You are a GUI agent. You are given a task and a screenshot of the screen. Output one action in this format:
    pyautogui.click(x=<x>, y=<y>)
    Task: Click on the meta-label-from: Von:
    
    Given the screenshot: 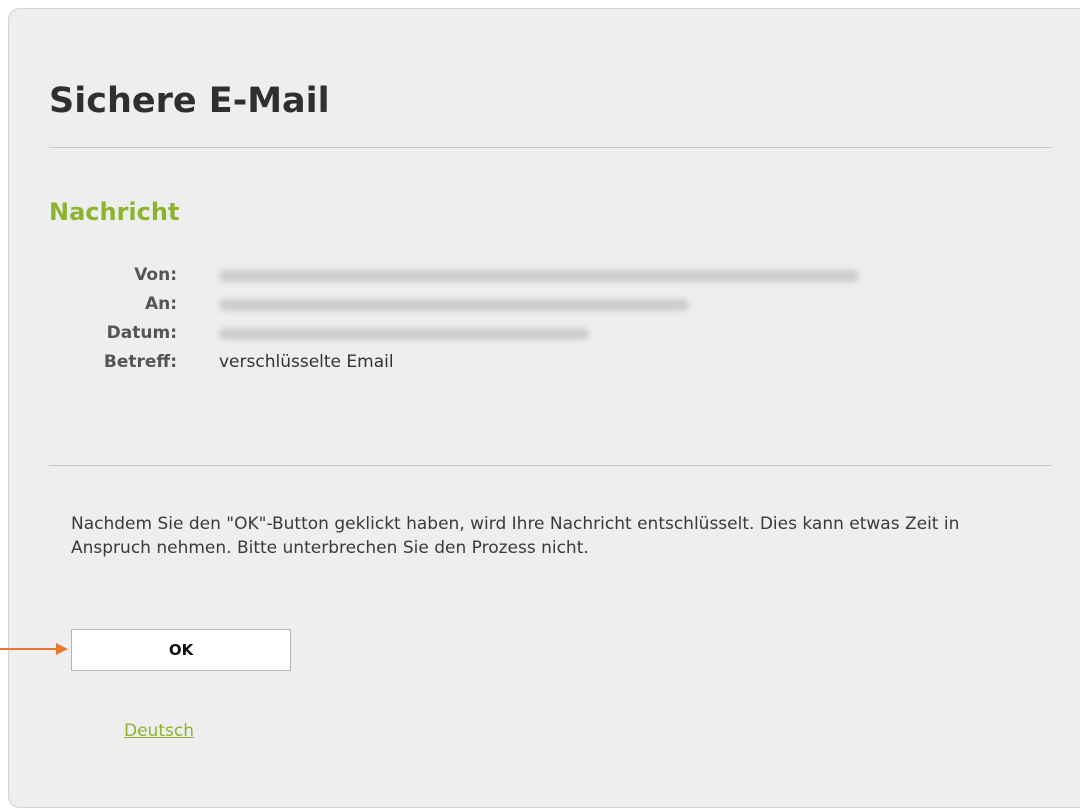 What is the action you would take?
    pyautogui.click(x=155, y=275)
    